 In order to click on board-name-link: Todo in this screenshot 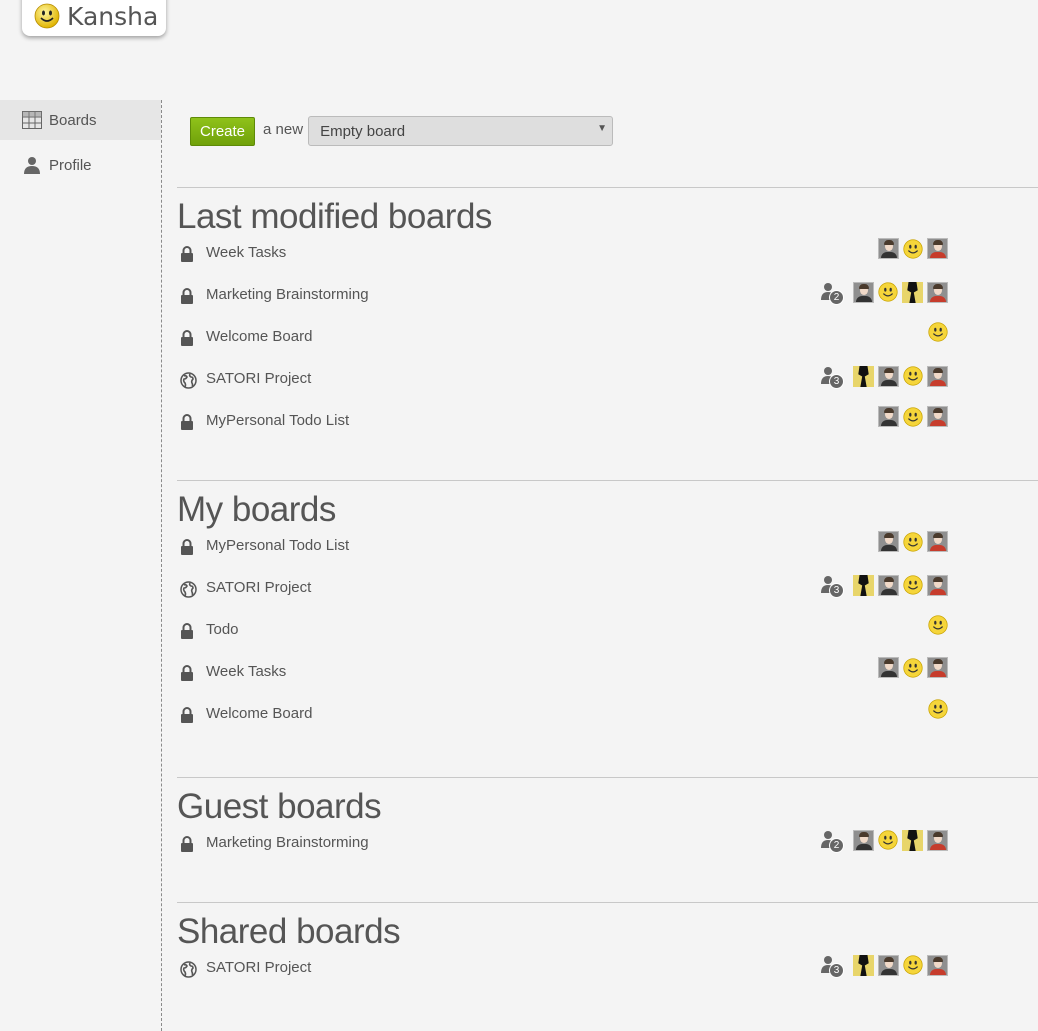, I will do `click(222, 629)`.